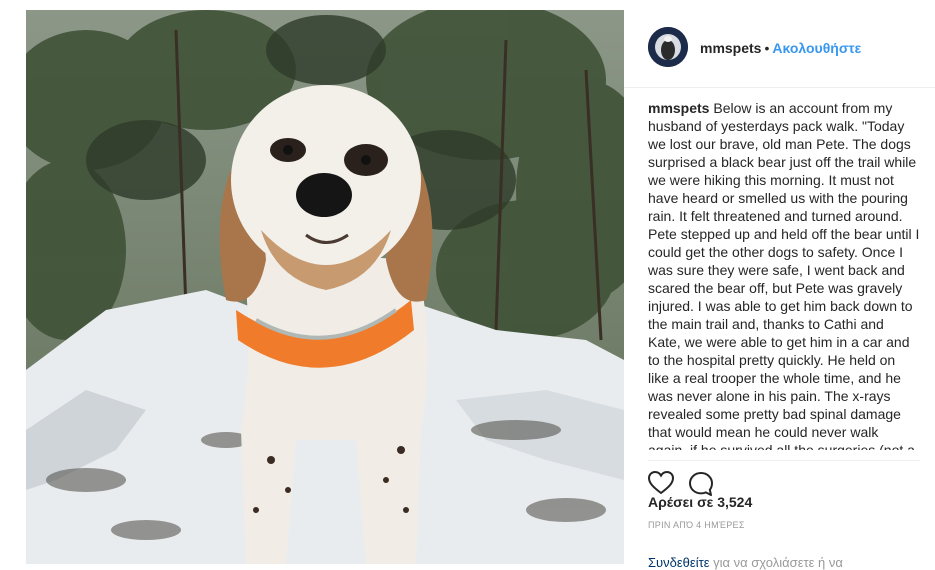 The height and width of the screenshot is (570, 935). Describe the element at coordinates (678, 108) in the screenshot. I see `caption-username: mmspets` at that location.